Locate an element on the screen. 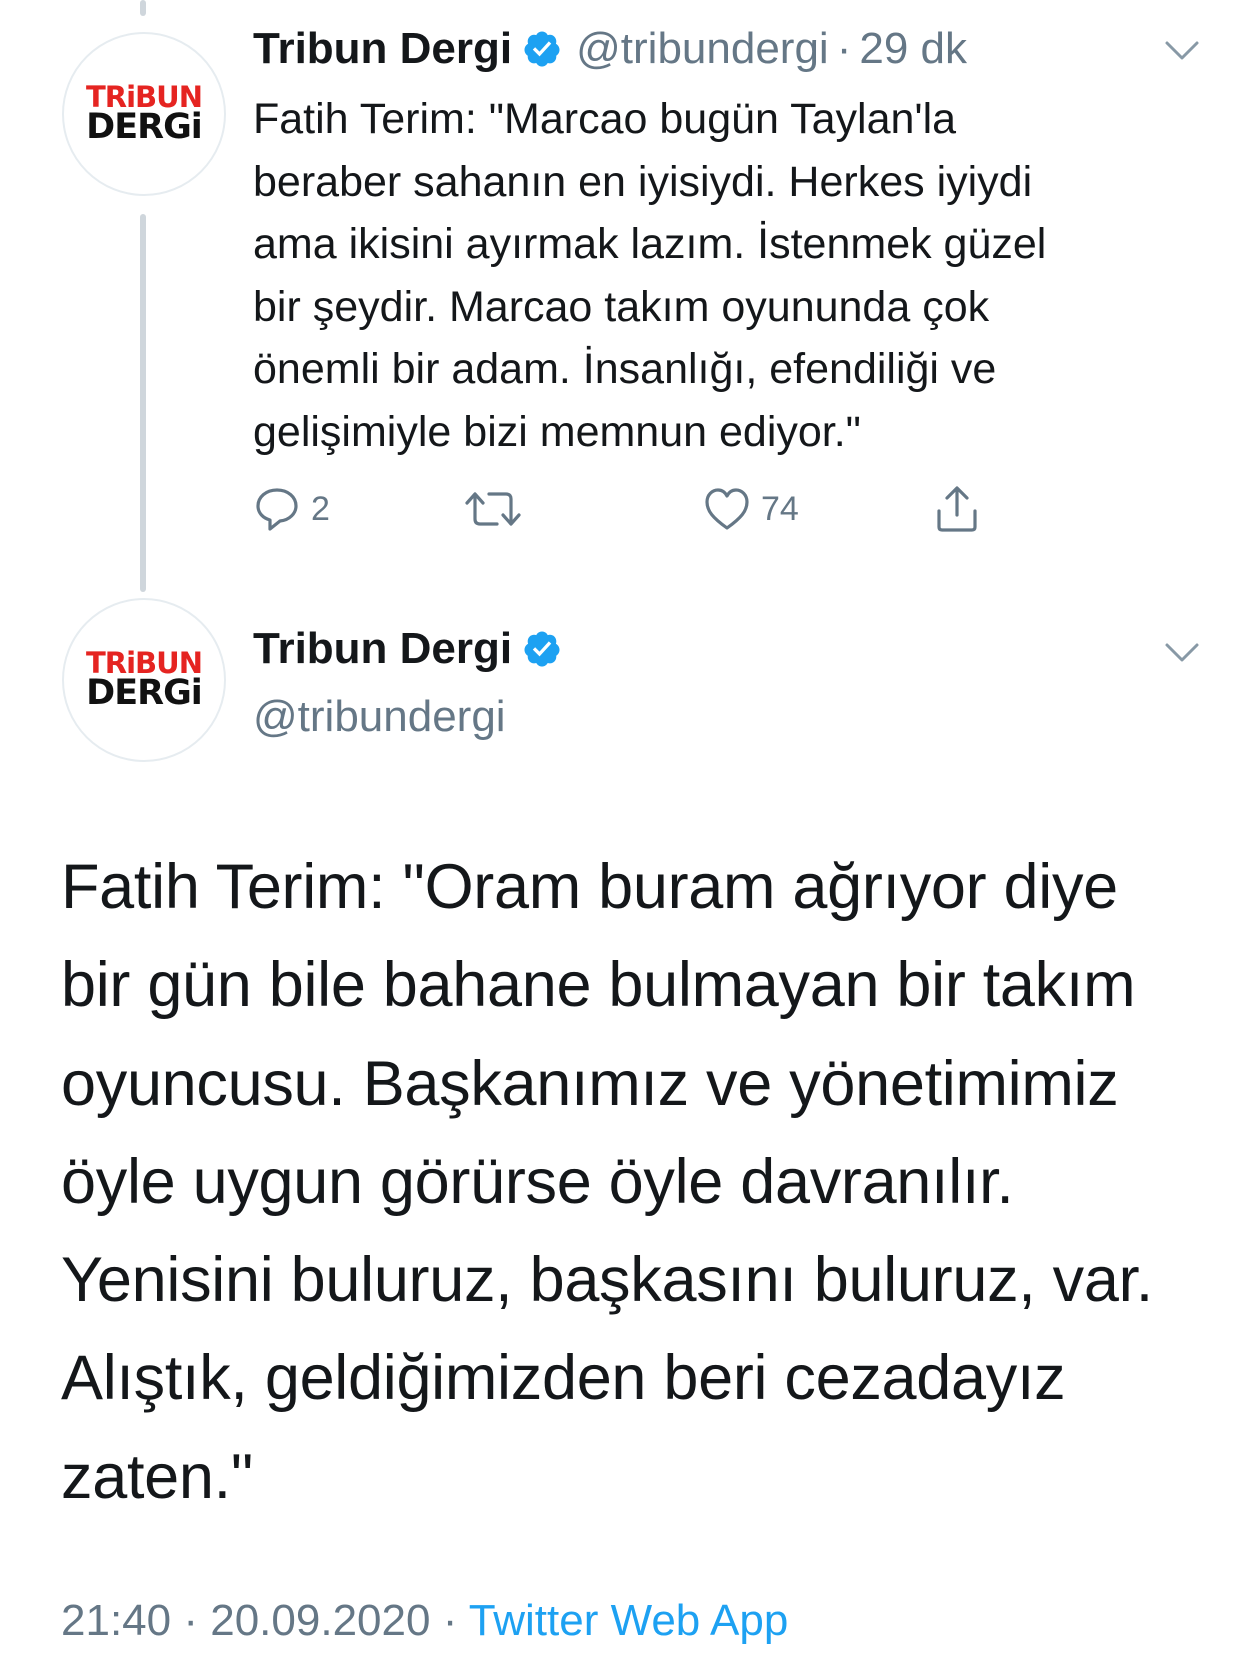 The image size is (1242, 1658). tweet-date: 20.09.2020 is located at coordinates (320, 1620).